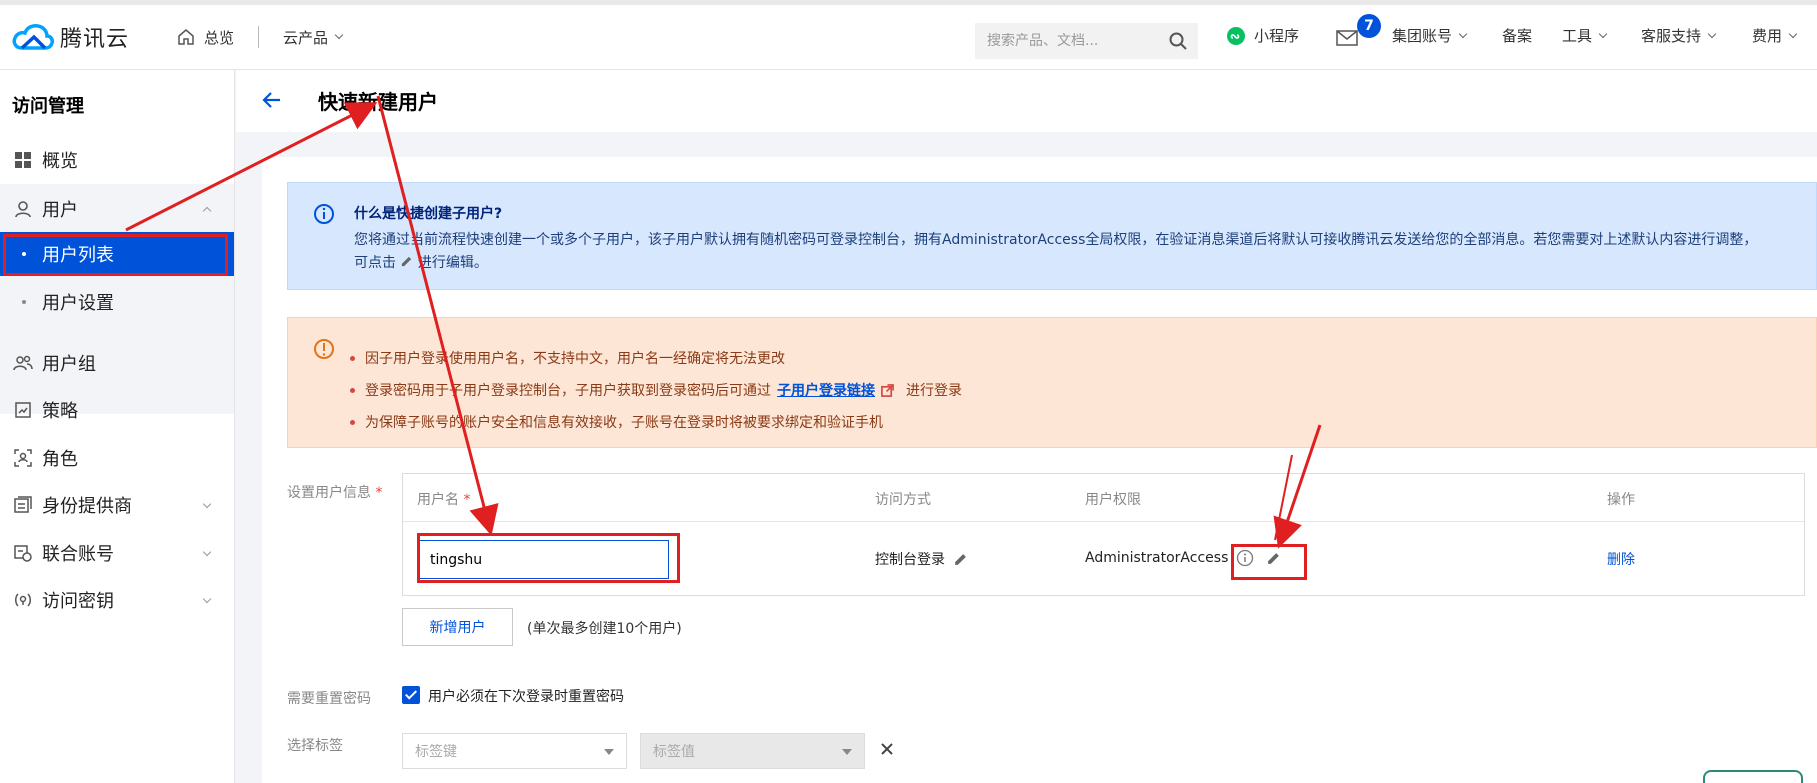  I want to click on table-header: 用户名 * 访问方式 用户权限 操作, so click(1103, 498).